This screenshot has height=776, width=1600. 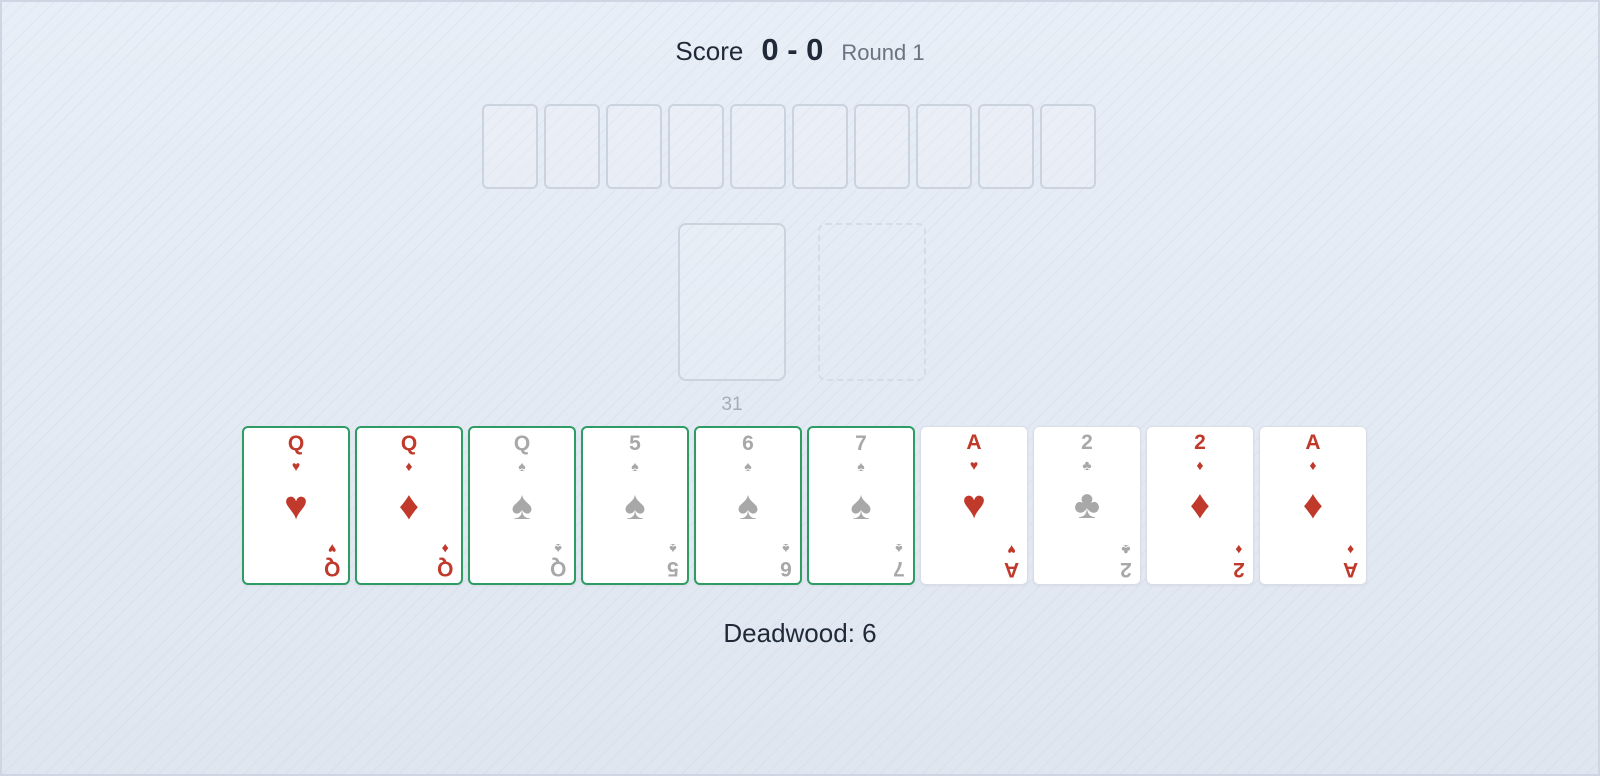 I want to click on card-2-diamonds: 2 ♦ ♦ 2 ♦, so click(x=1200, y=505).